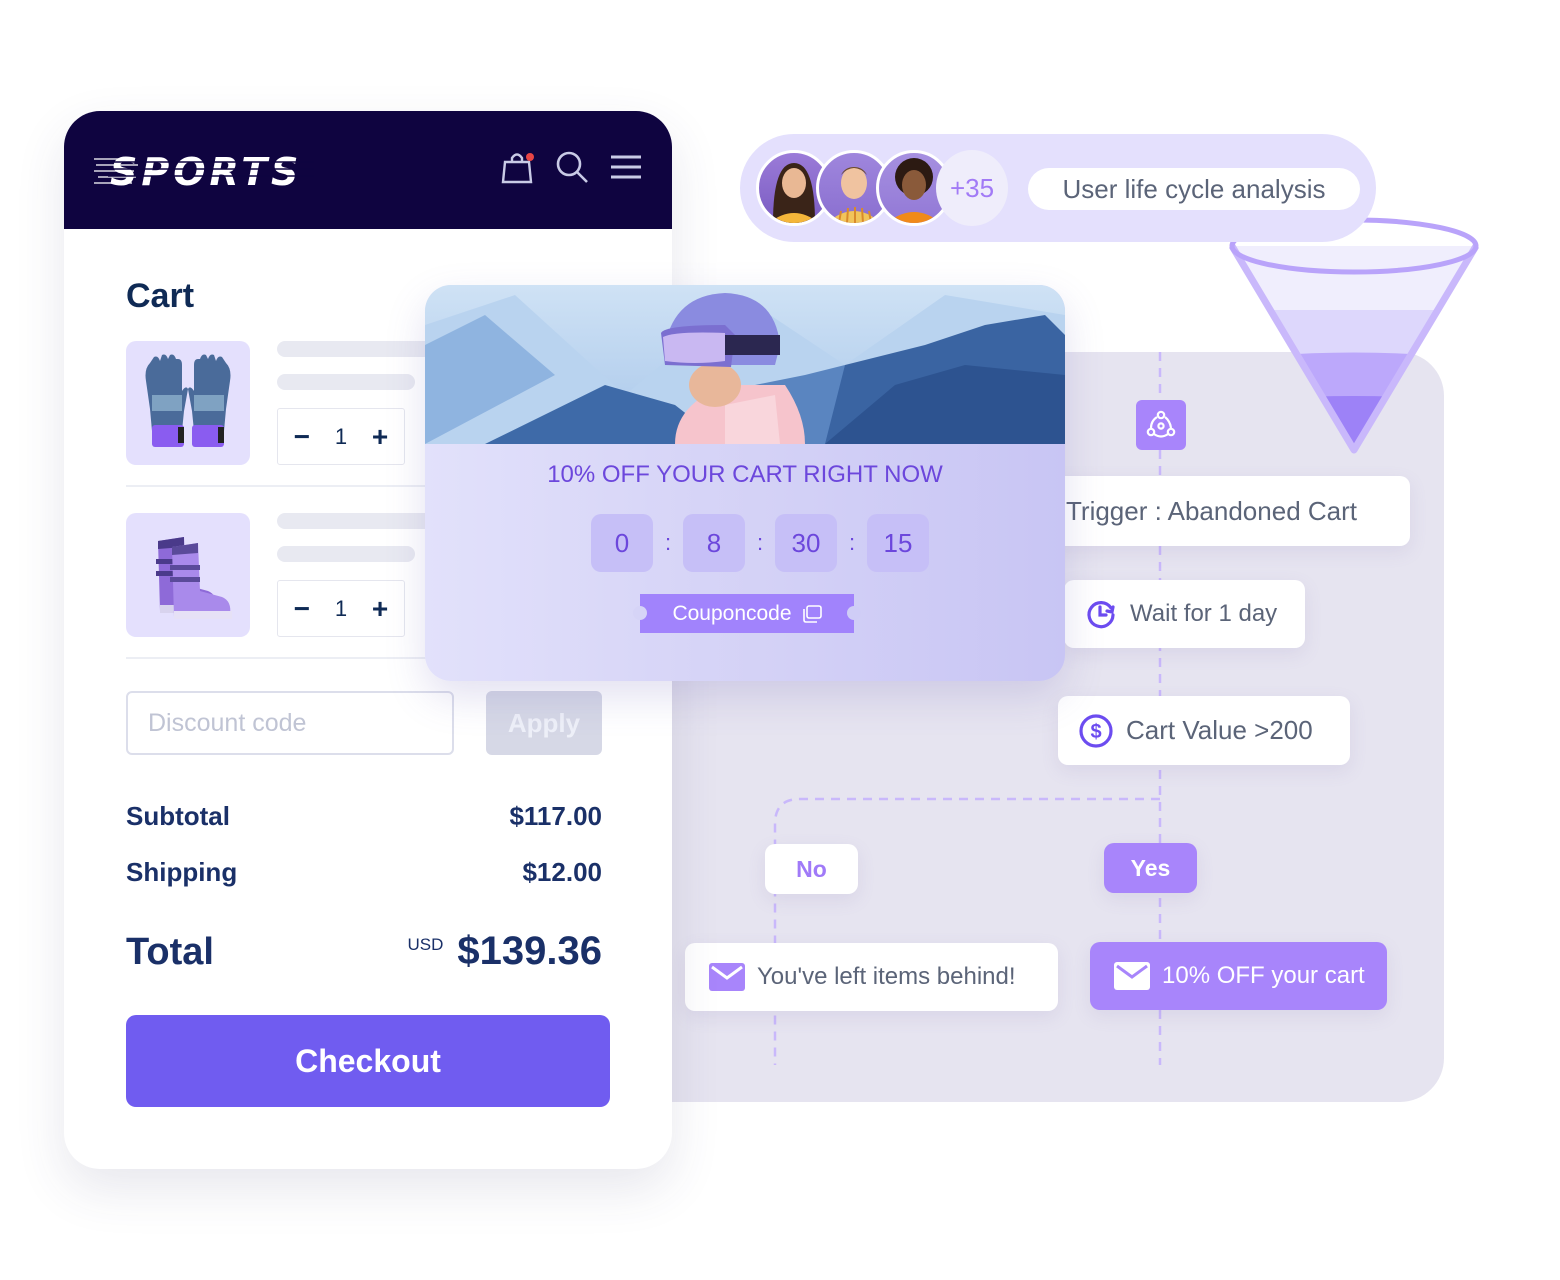 The height and width of the screenshot is (1280, 1560). Describe the element at coordinates (290, 723) in the screenshot. I see `discount-code-input` at that location.